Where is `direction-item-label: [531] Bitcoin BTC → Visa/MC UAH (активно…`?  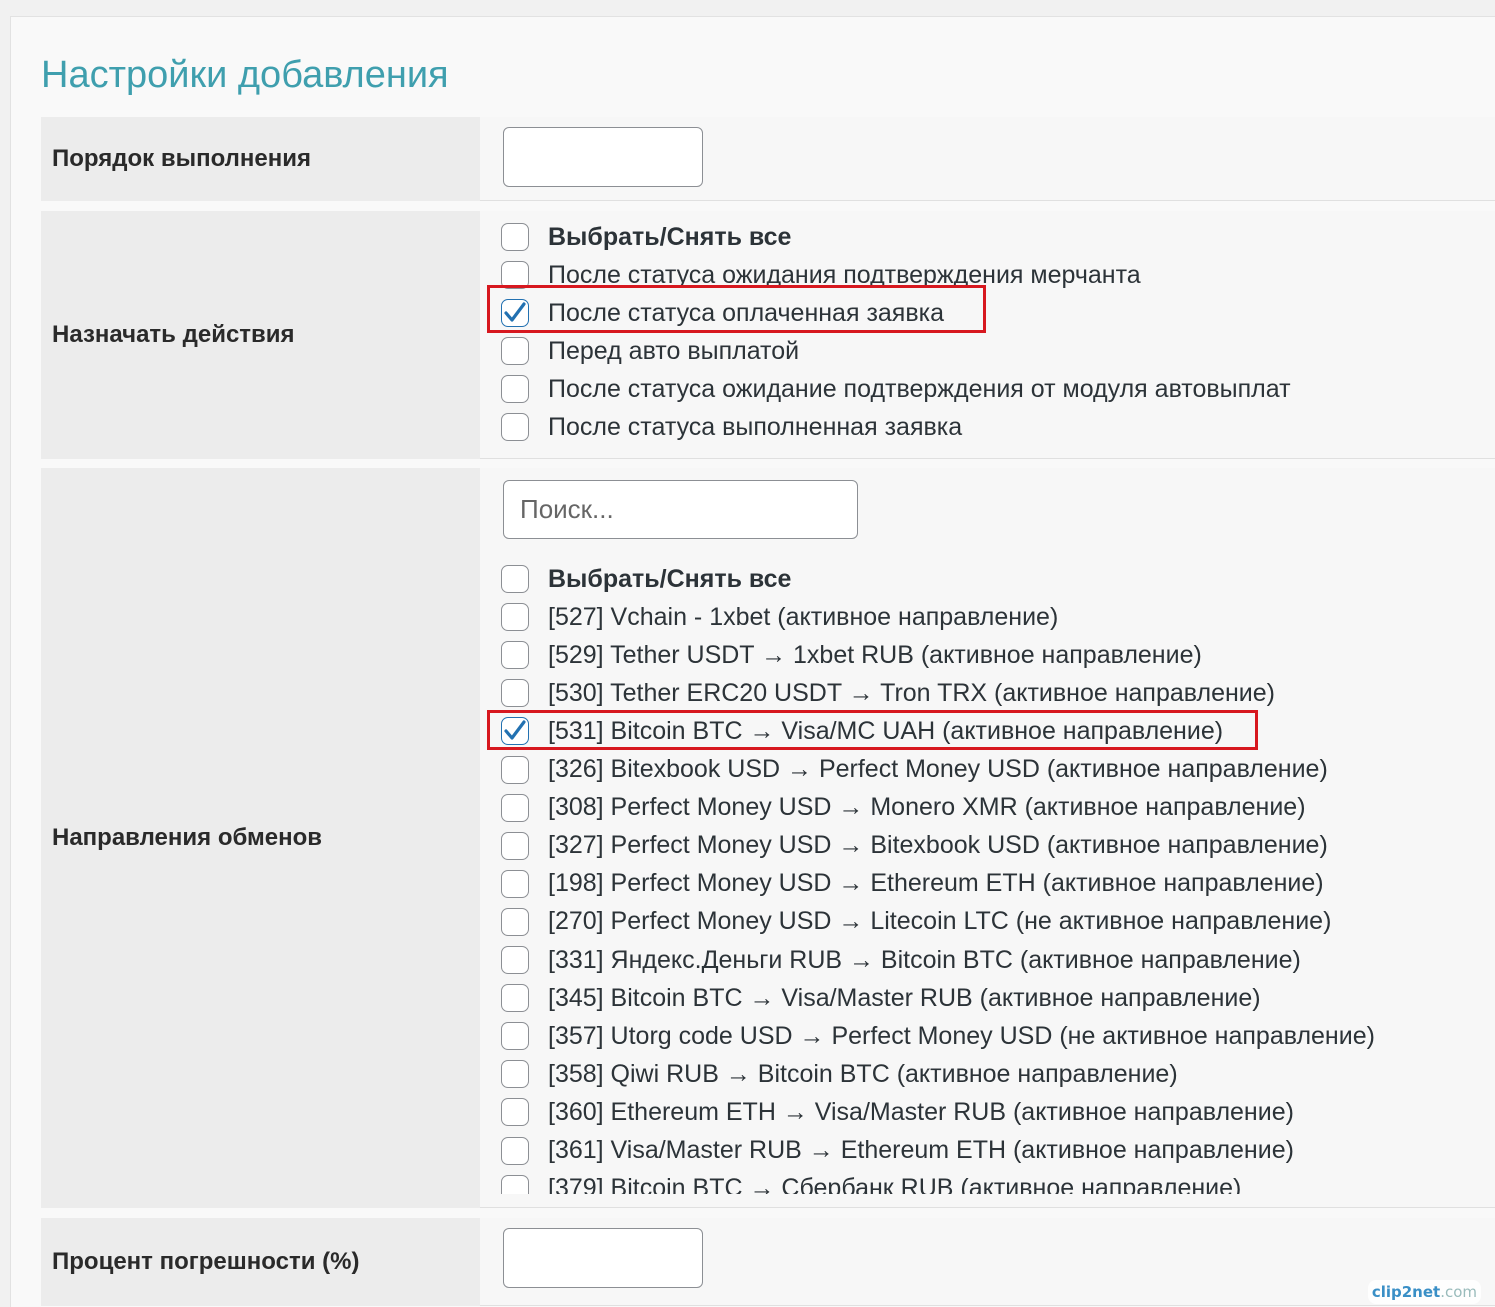
direction-item-label: [531] Bitcoin BTC → Visa/MC UAH (активно… is located at coordinates (886, 730).